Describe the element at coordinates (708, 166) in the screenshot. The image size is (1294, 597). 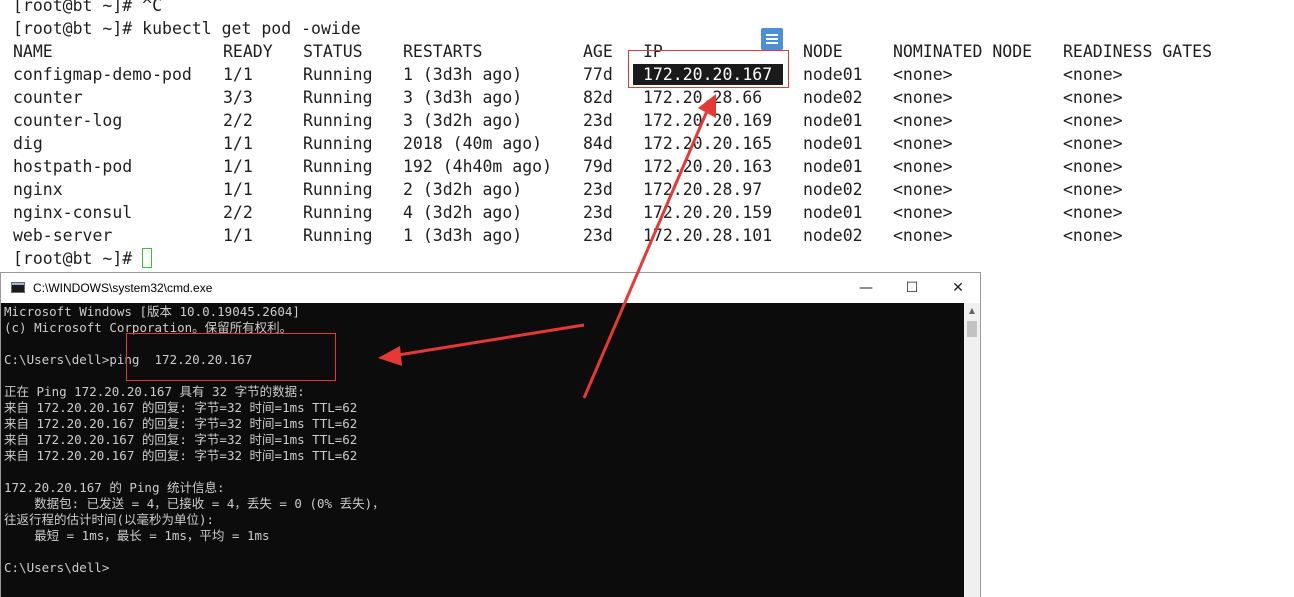
I see `cell-ip: 172.20.20.163` at that location.